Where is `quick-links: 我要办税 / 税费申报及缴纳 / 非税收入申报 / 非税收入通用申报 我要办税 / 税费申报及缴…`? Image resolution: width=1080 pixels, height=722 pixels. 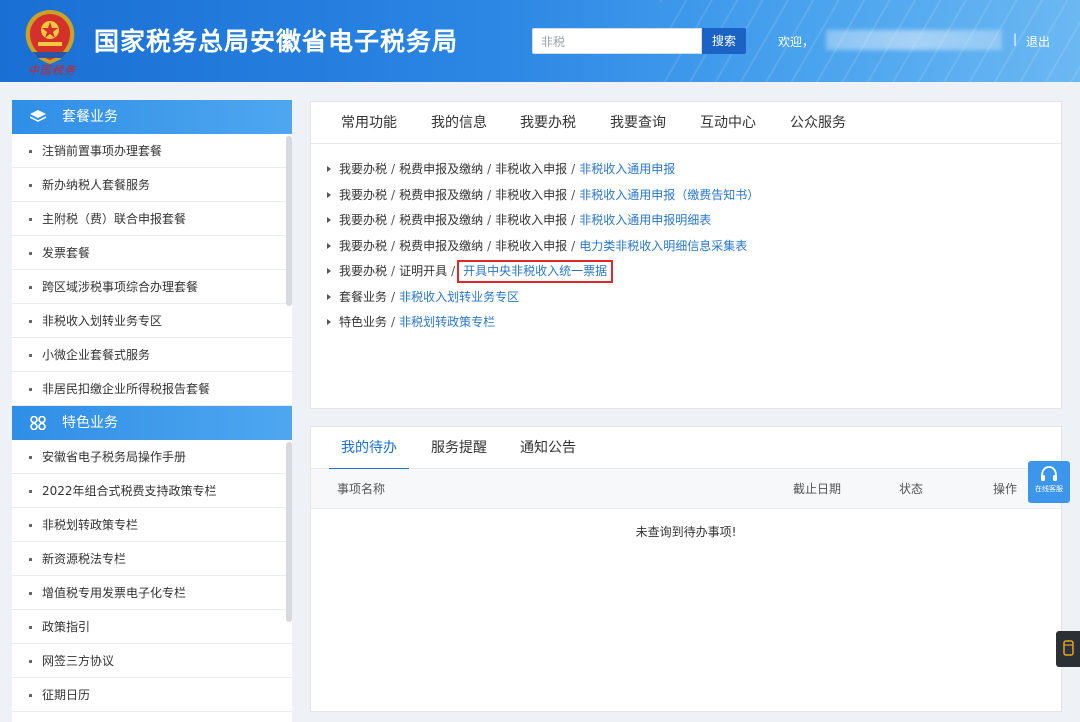 quick-links: 我要办税 / 税费申报及缴纳 / 非税收入申报 / 非税收入通用申报 我要办税 / 税费申报及缴… is located at coordinates (543, 246).